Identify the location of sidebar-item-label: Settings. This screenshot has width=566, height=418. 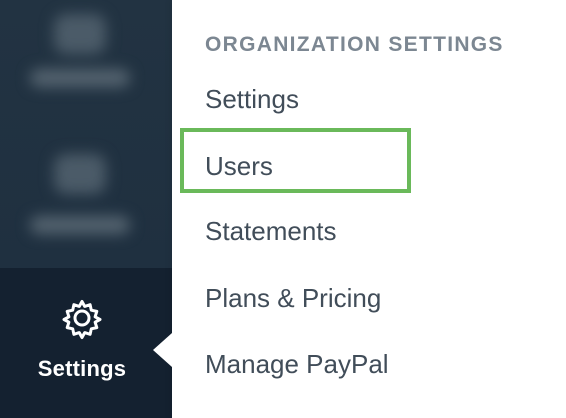
(82, 368).